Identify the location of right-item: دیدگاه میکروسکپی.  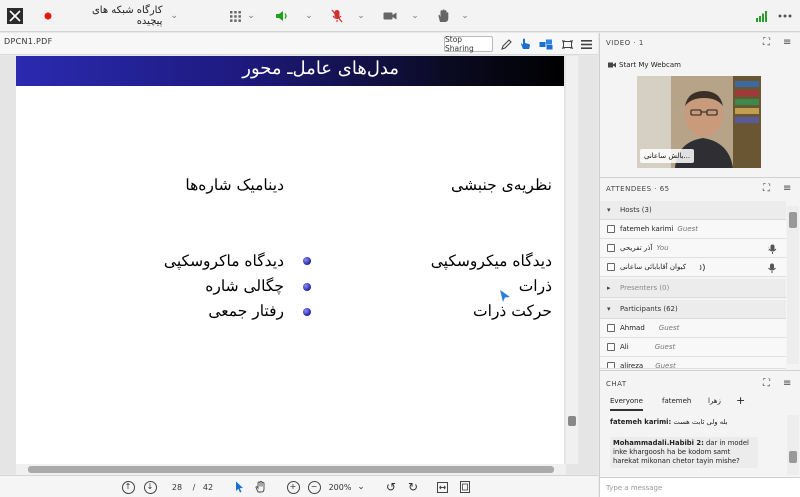
(491, 261).